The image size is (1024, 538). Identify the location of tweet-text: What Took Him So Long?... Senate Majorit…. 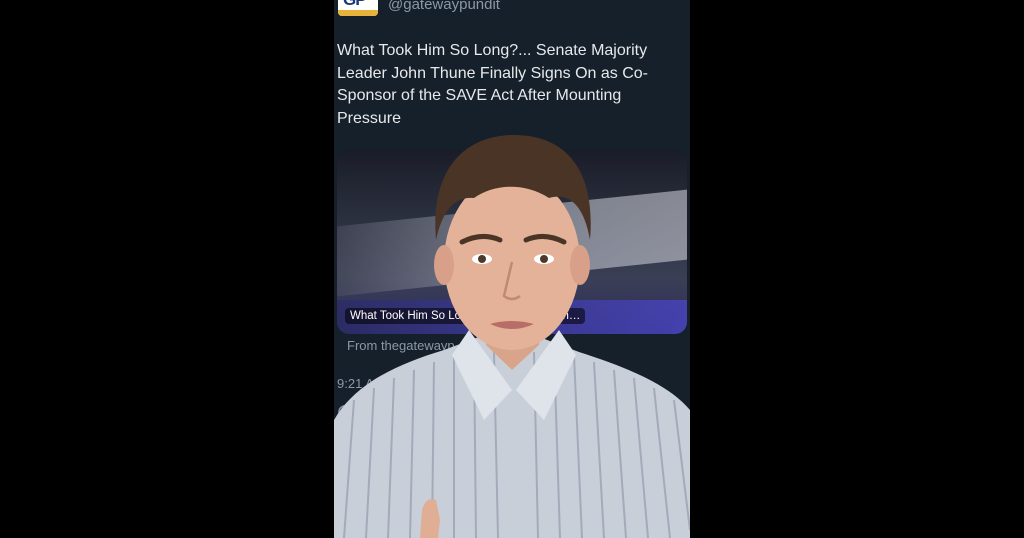
(492, 84).